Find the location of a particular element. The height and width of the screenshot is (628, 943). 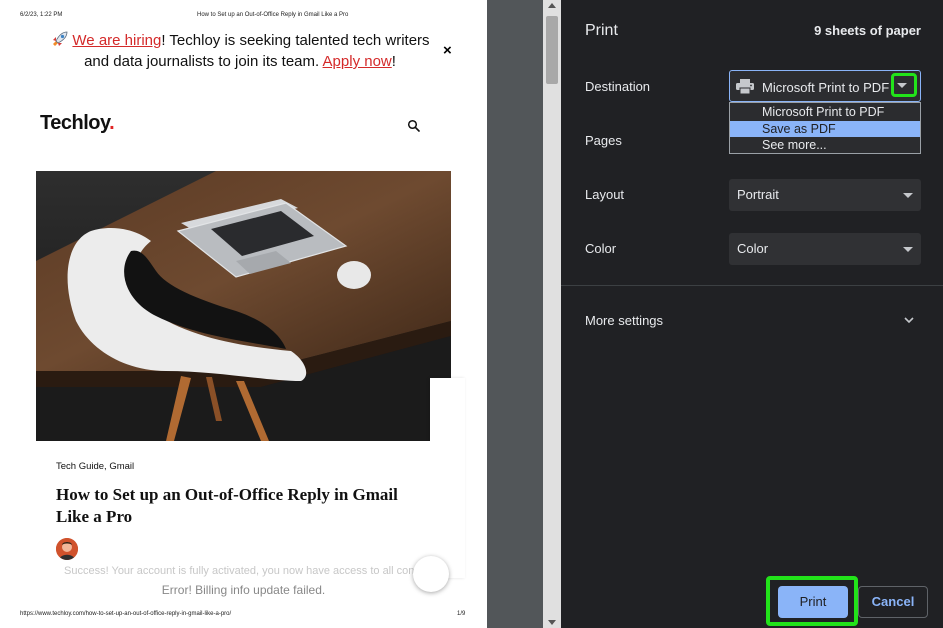

preview-scrollbar is located at coordinates (552, 314).